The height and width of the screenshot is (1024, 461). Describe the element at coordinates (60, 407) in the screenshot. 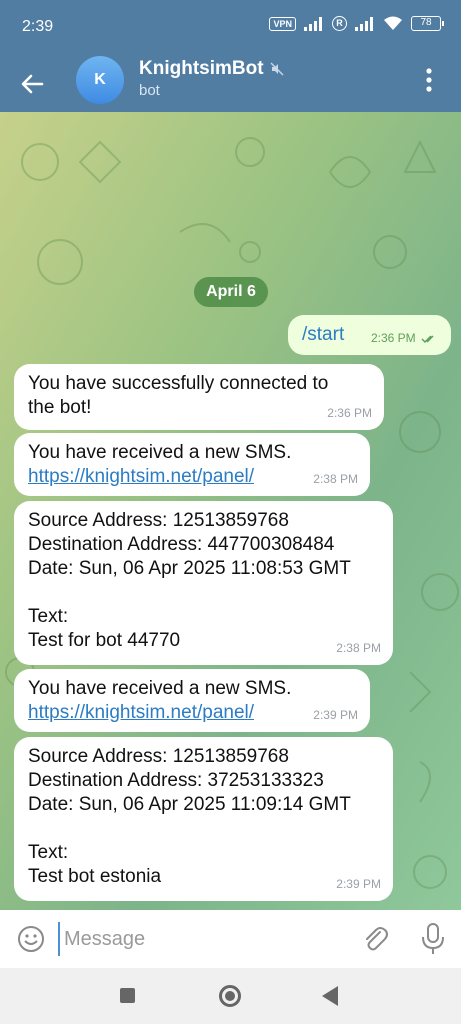

I see `message-line: the bot!` at that location.